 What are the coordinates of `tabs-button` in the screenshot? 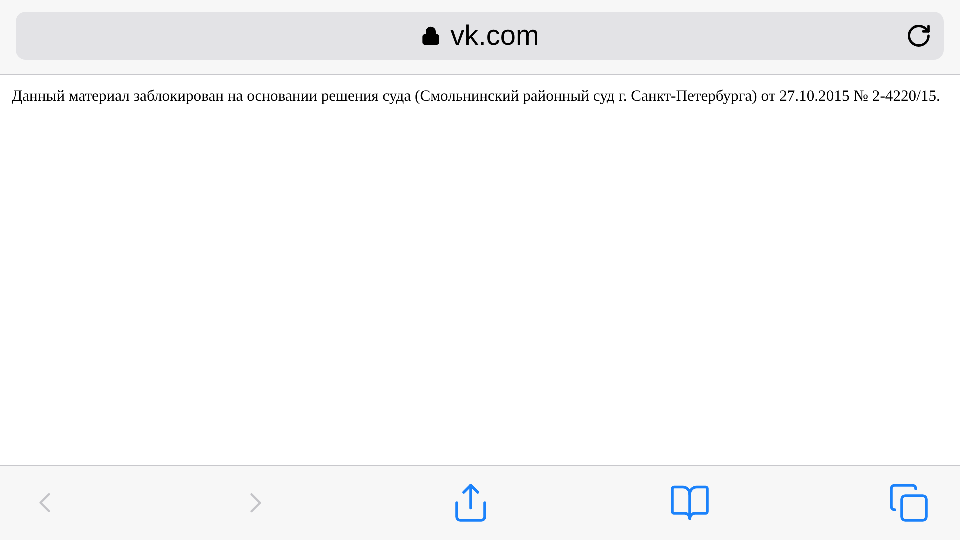 It's located at (909, 503).